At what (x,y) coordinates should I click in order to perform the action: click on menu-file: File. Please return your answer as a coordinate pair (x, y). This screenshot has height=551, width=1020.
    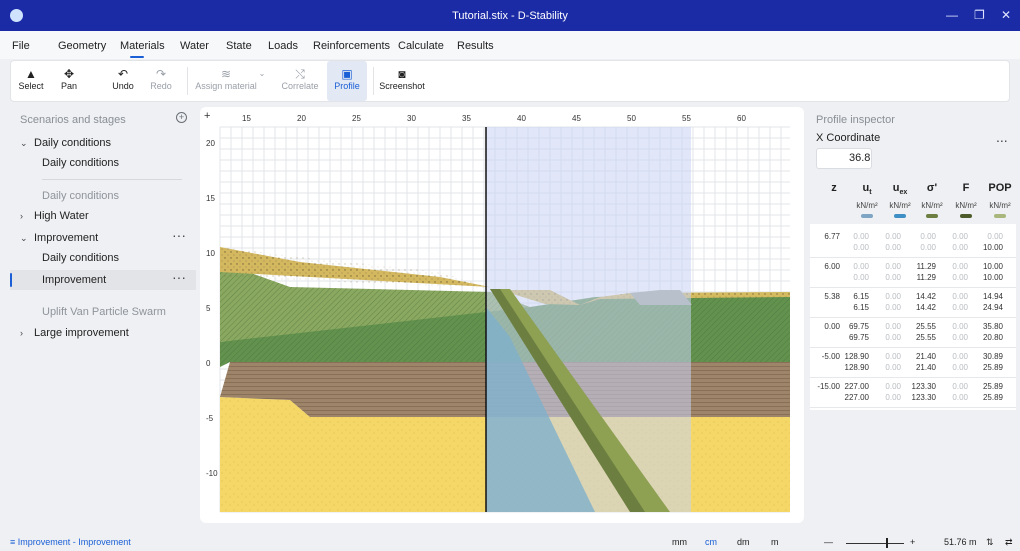
    Looking at the image, I should click on (21, 46).